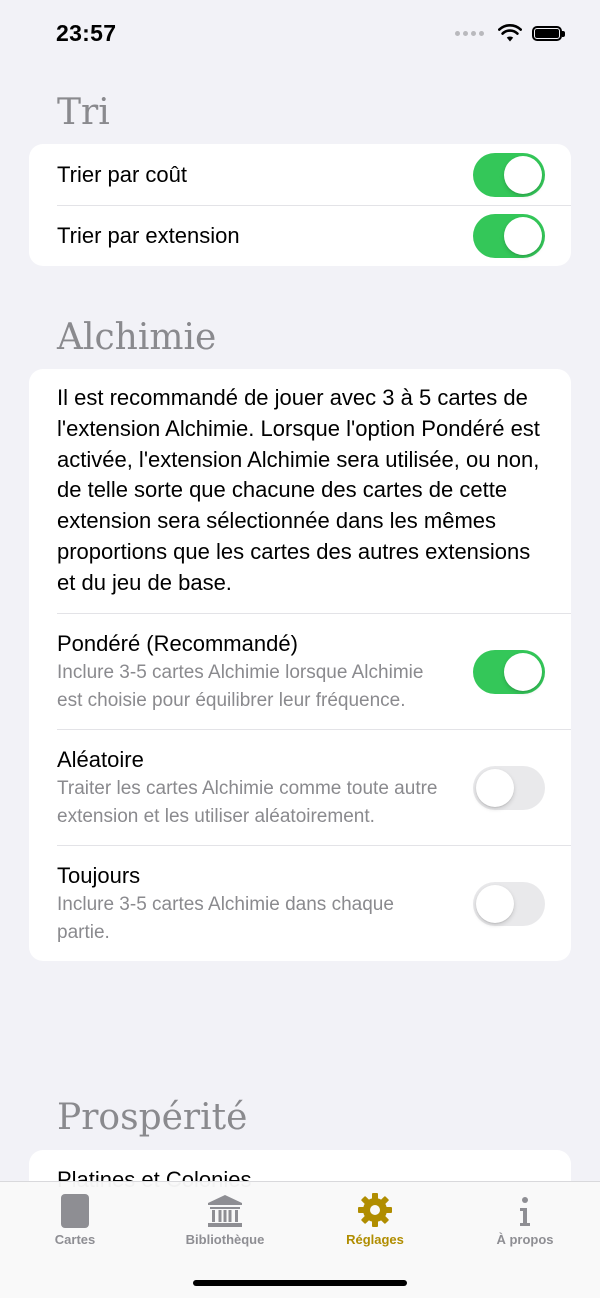  I want to click on section-header-prosperite: Prospérité, so click(152, 1117).